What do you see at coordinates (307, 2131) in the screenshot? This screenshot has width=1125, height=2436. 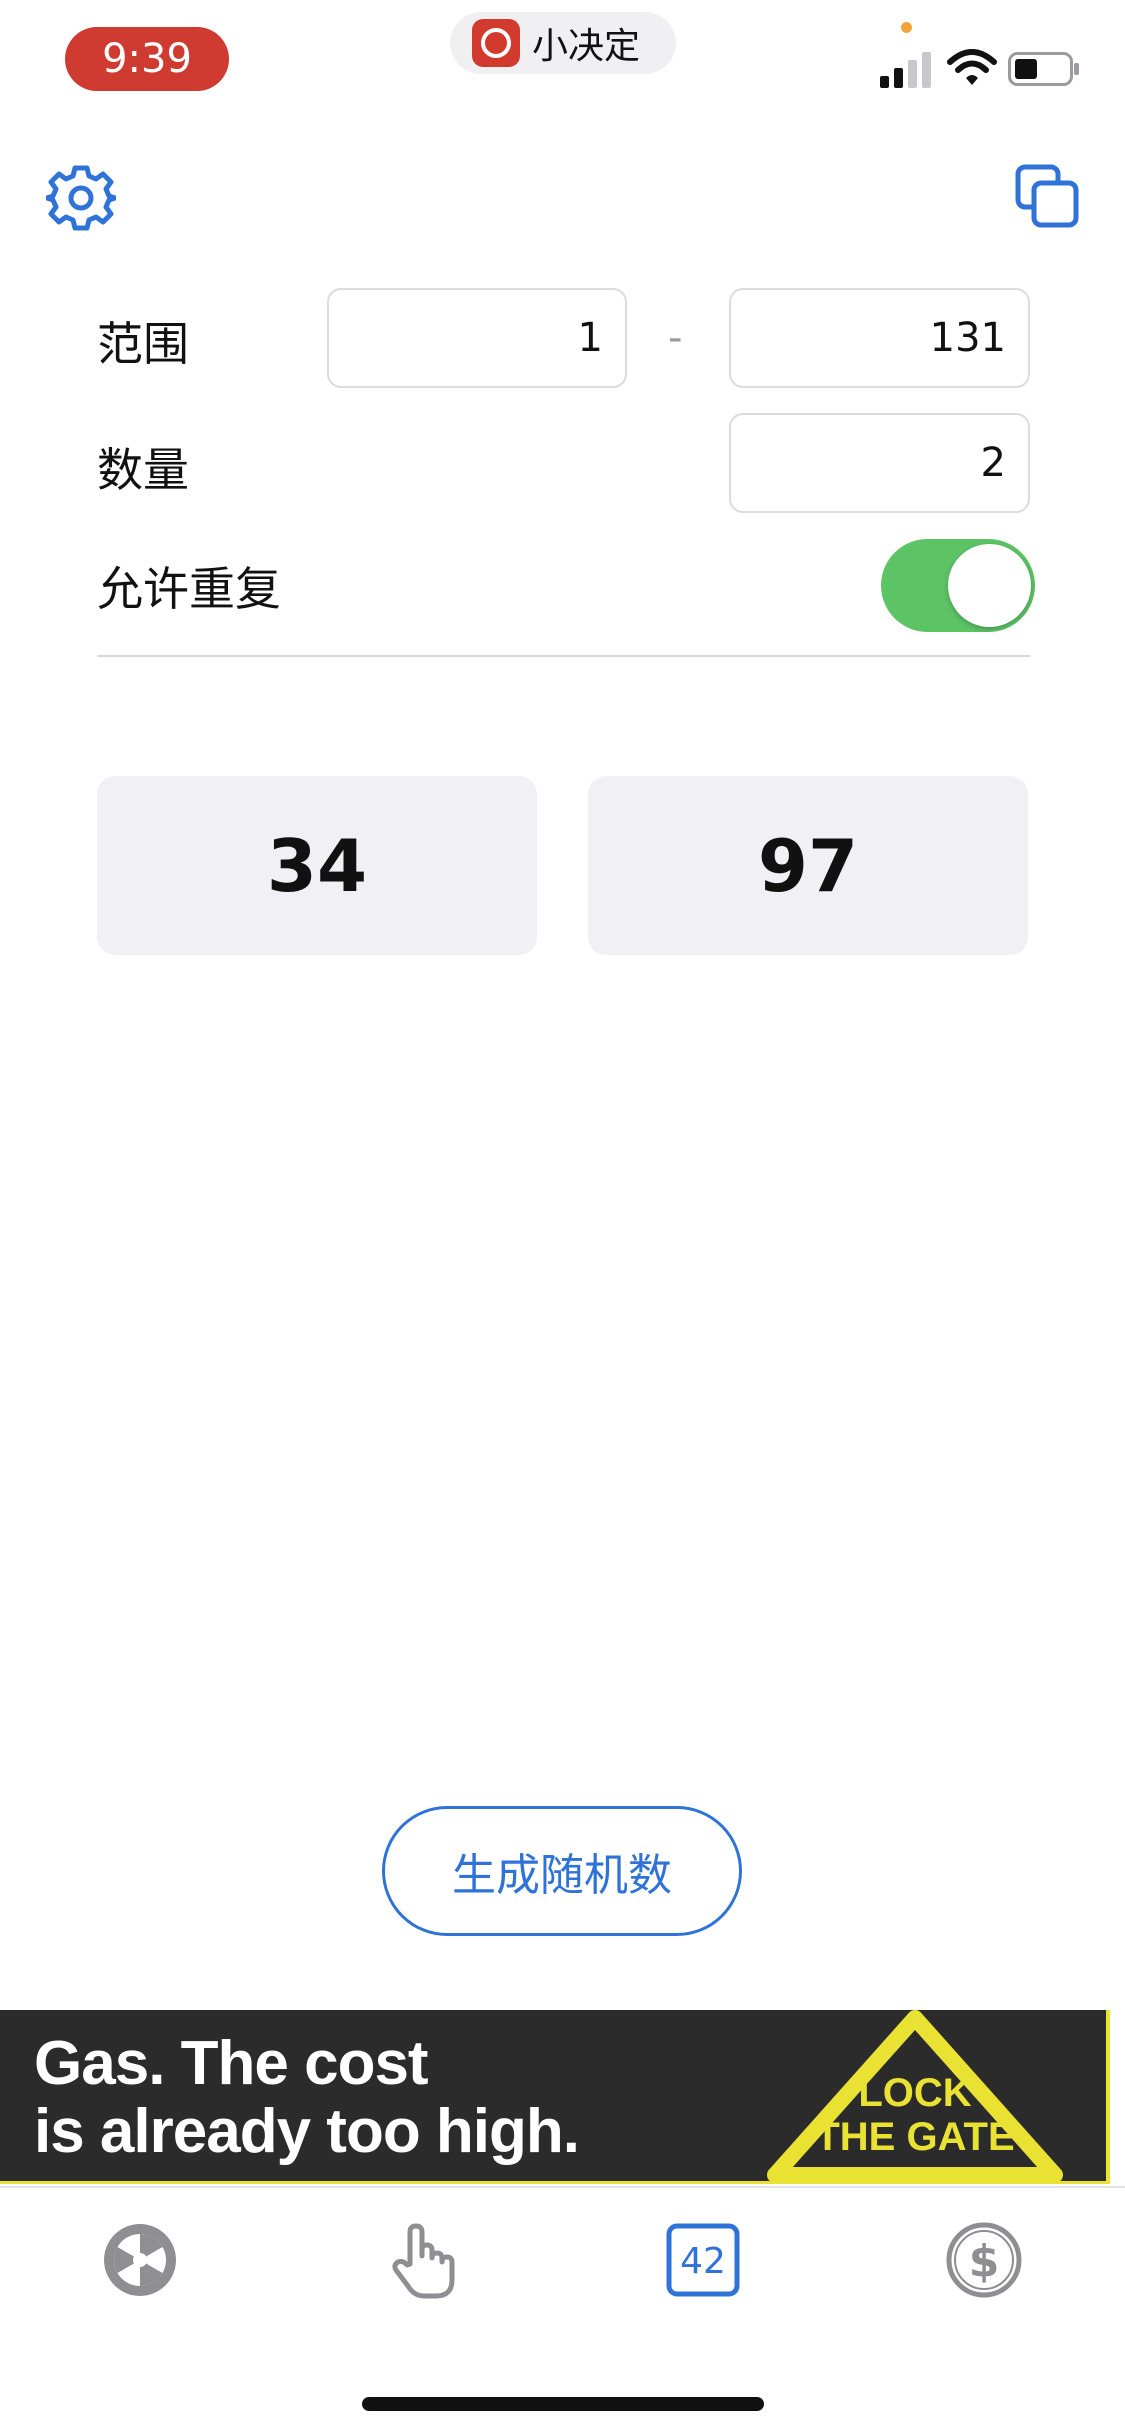 I see `ad-line-2: is already too high.` at bounding box center [307, 2131].